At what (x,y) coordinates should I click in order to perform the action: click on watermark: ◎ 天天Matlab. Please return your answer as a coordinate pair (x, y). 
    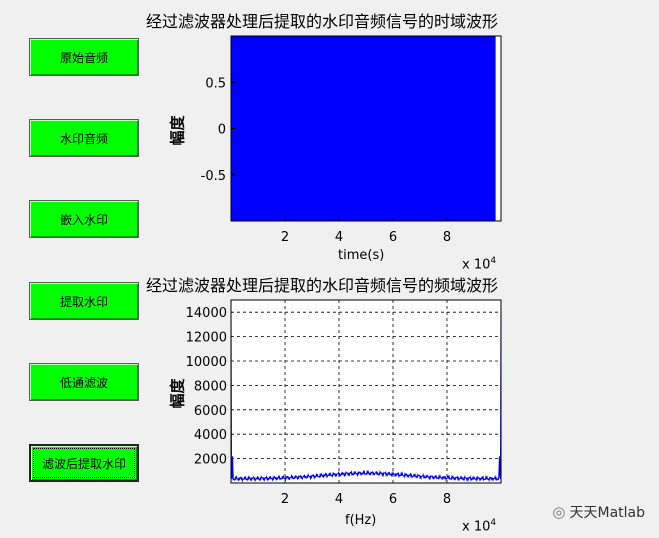
    Looking at the image, I should click on (598, 512).